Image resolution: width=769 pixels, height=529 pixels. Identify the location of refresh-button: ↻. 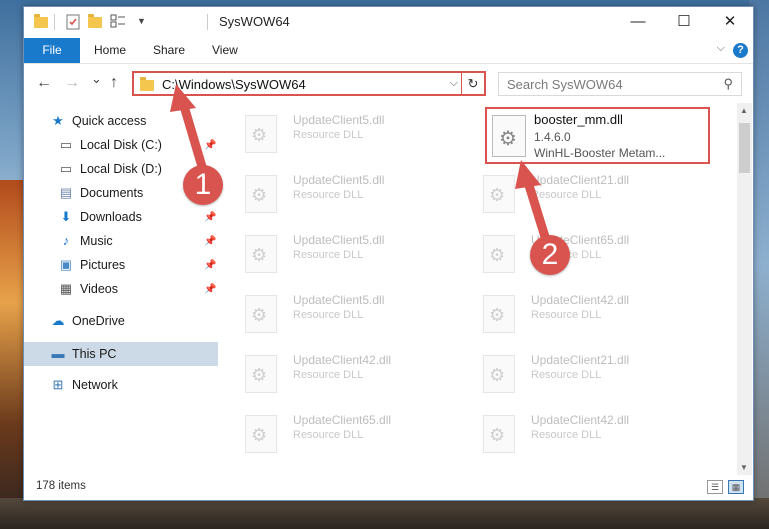
(472, 83).